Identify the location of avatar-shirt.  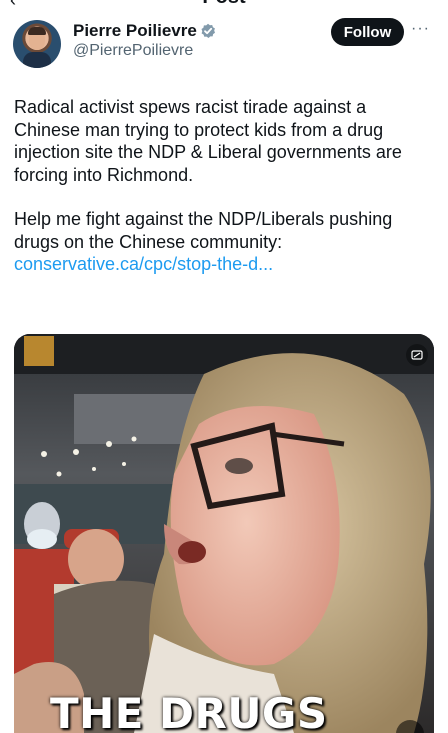
(37, 60).